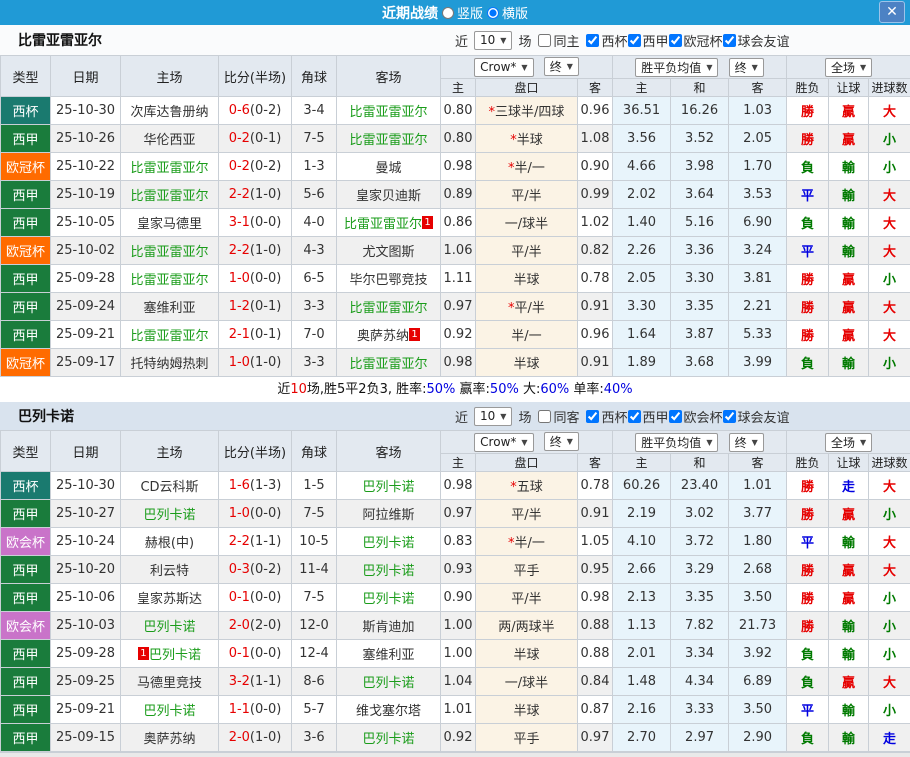 Image resolution: width=910 pixels, height=757 pixels. Describe the element at coordinates (388, 252) in the screenshot. I see `team-label: 尤文图斯` at that location.